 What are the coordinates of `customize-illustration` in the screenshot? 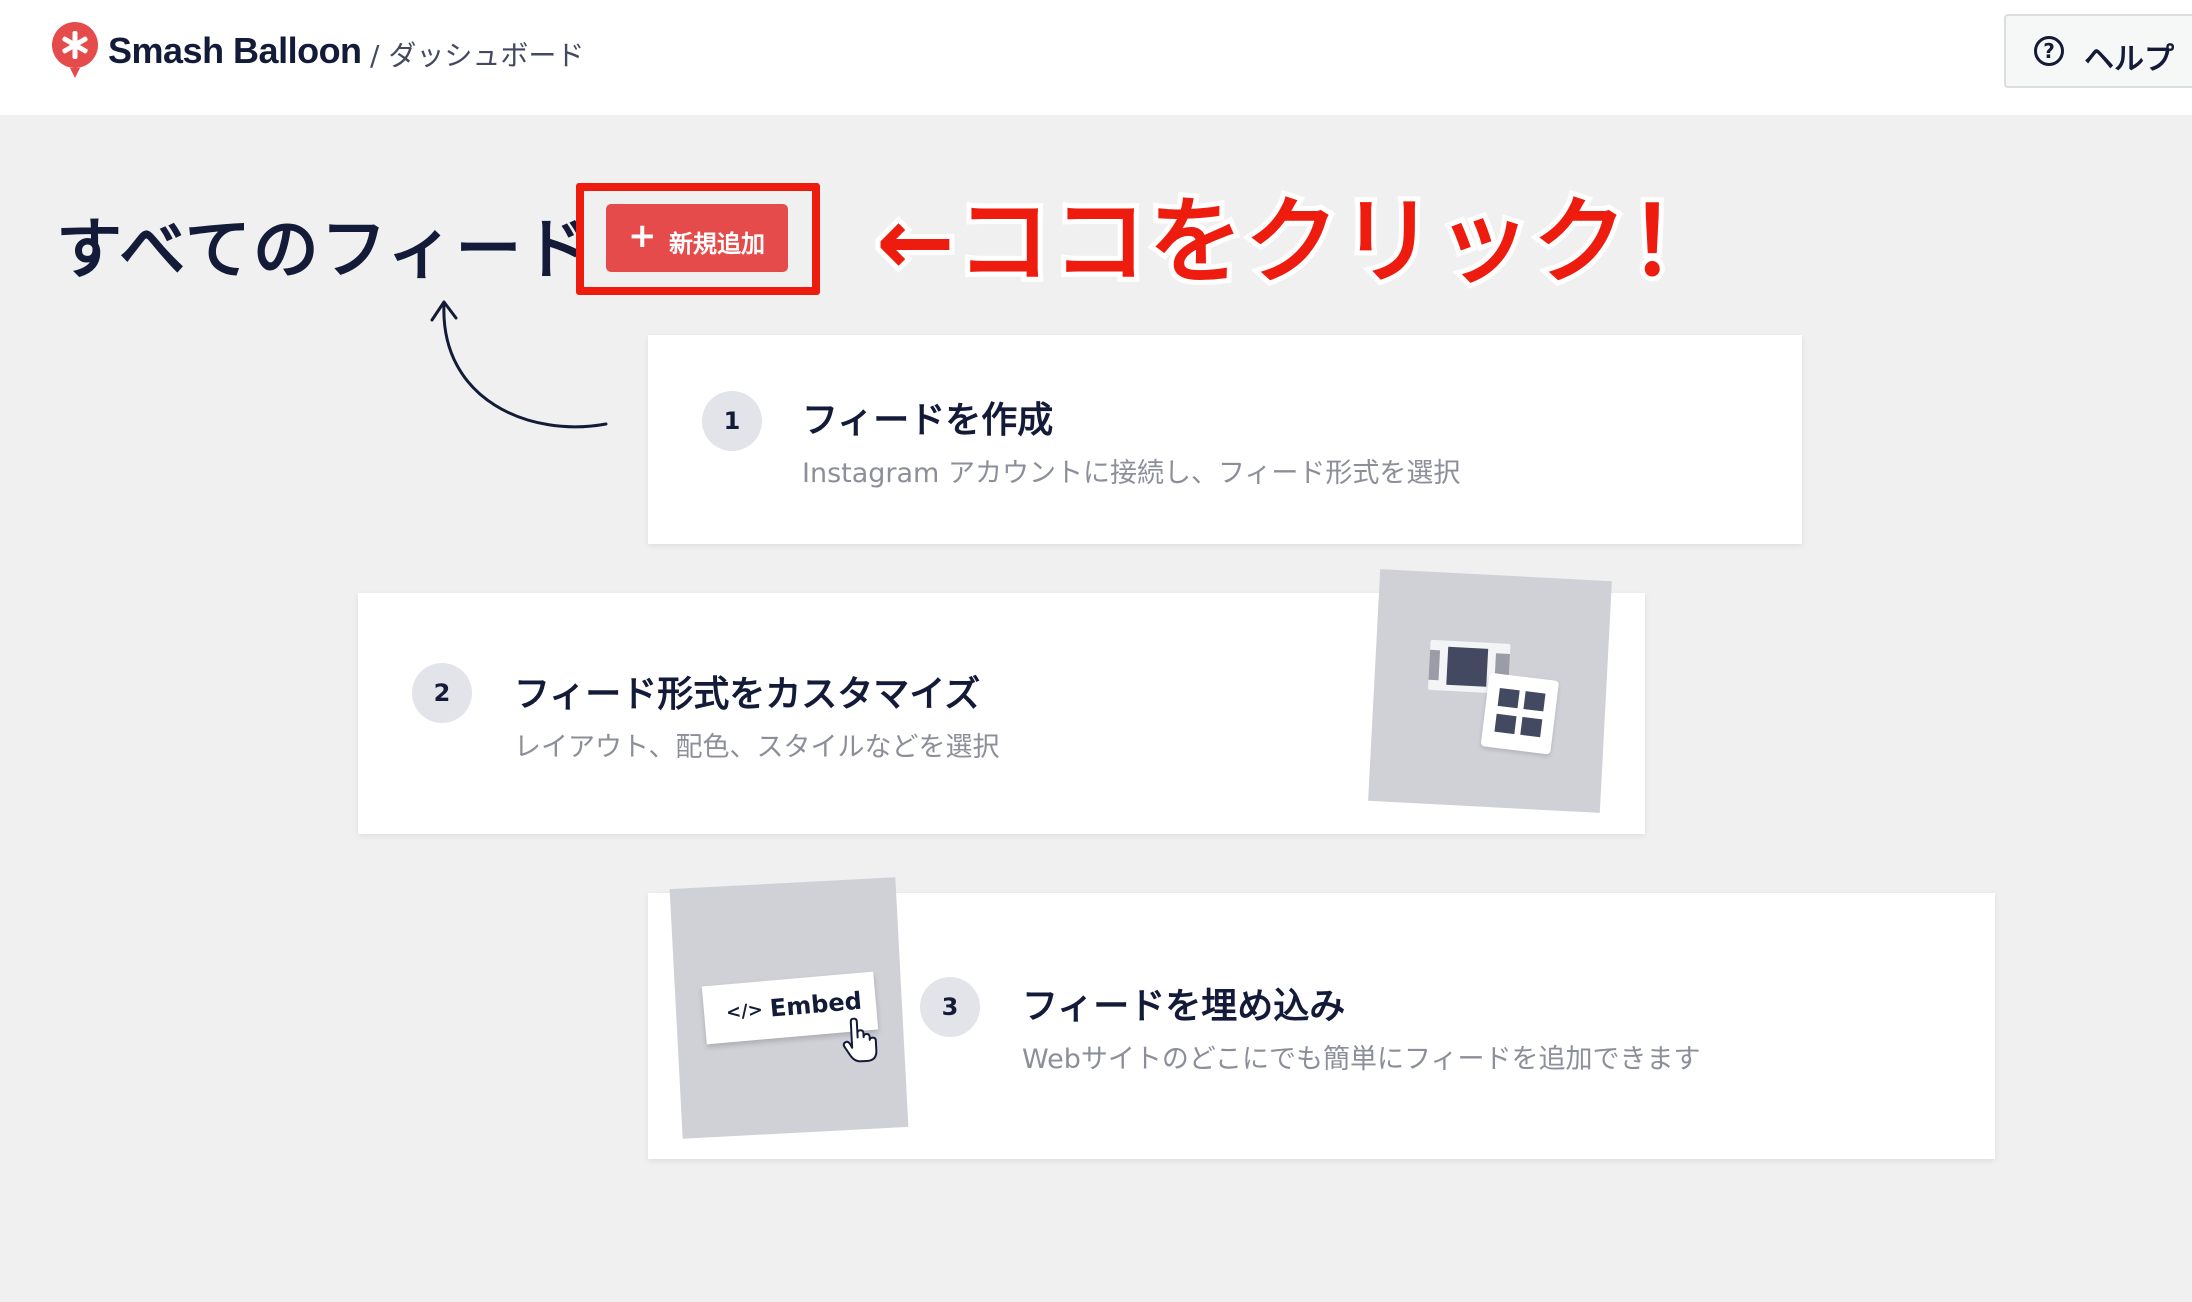 It's located at (1490, 691).